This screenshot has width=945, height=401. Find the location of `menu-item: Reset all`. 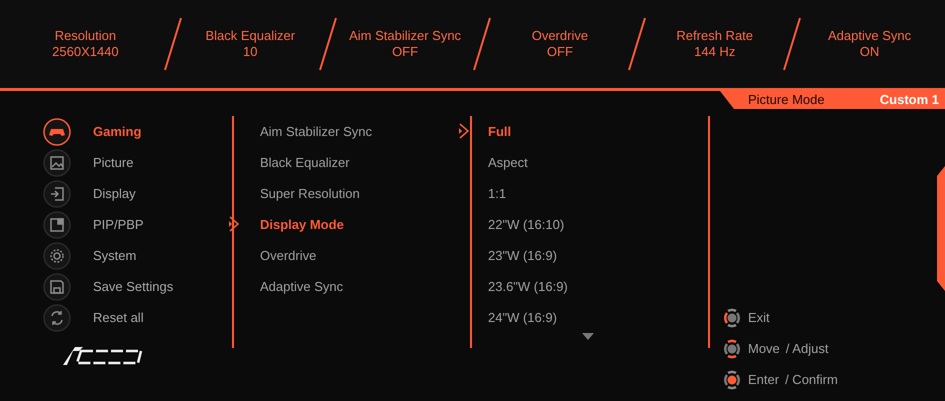

menu-item: Reset all is located at coordinates (137, 317).